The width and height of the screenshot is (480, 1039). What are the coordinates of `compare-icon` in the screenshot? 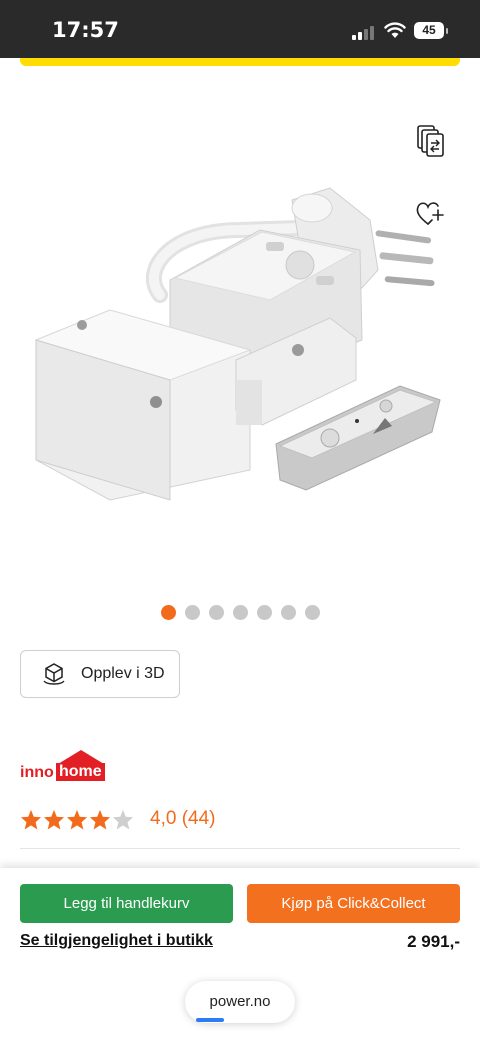 It's located at (431, 141).